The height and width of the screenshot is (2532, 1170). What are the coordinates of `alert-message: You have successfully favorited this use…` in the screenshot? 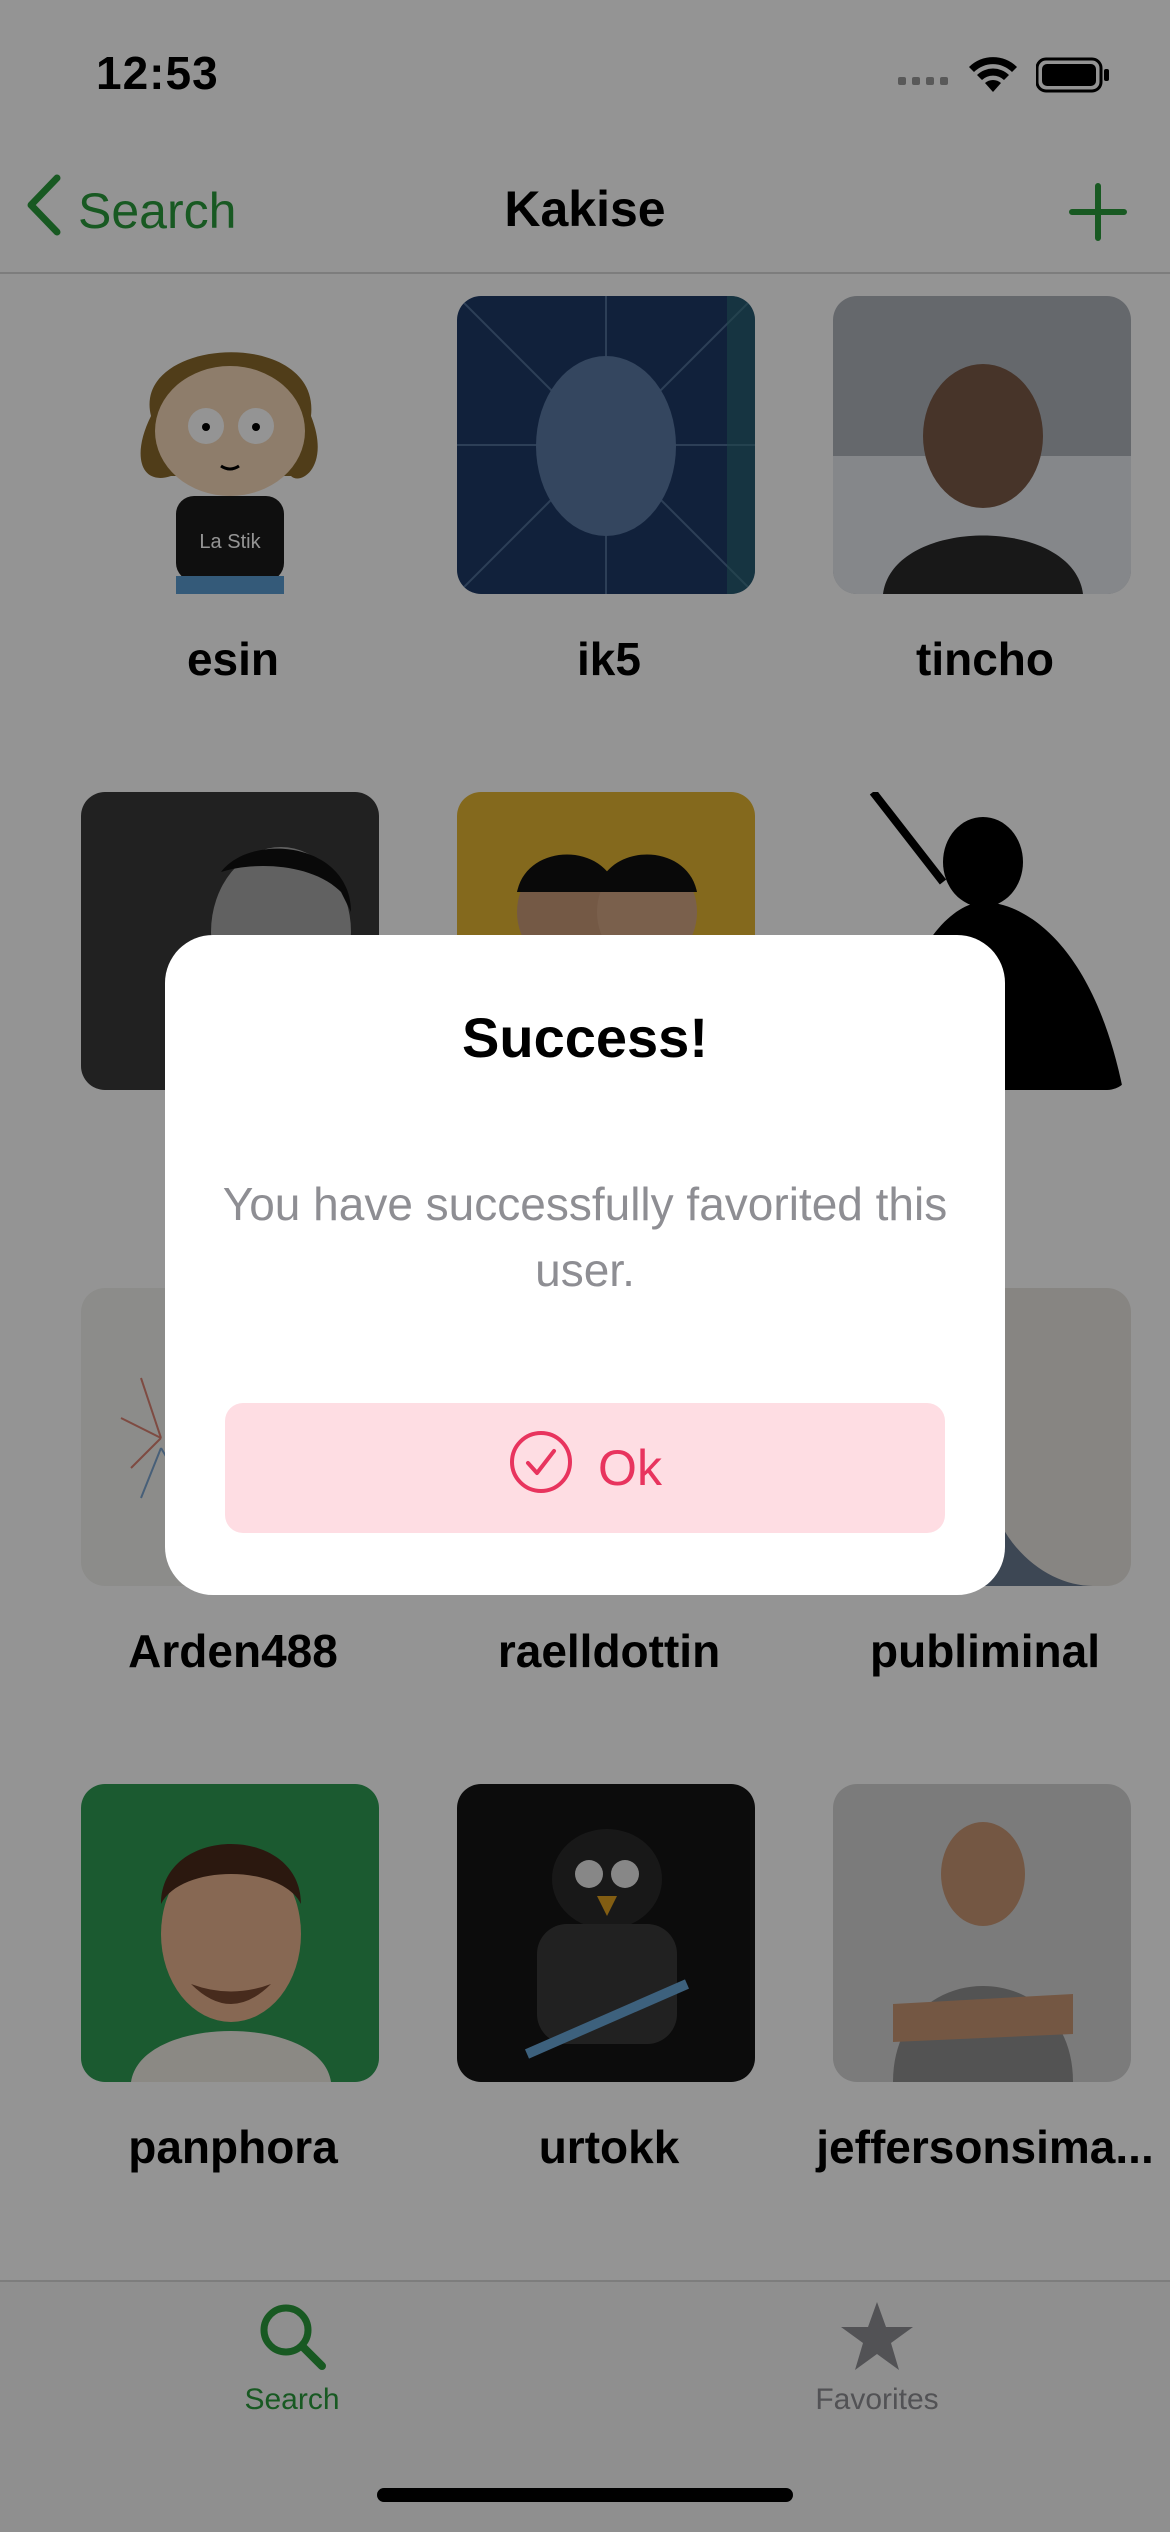 It's located at (585, 1237).